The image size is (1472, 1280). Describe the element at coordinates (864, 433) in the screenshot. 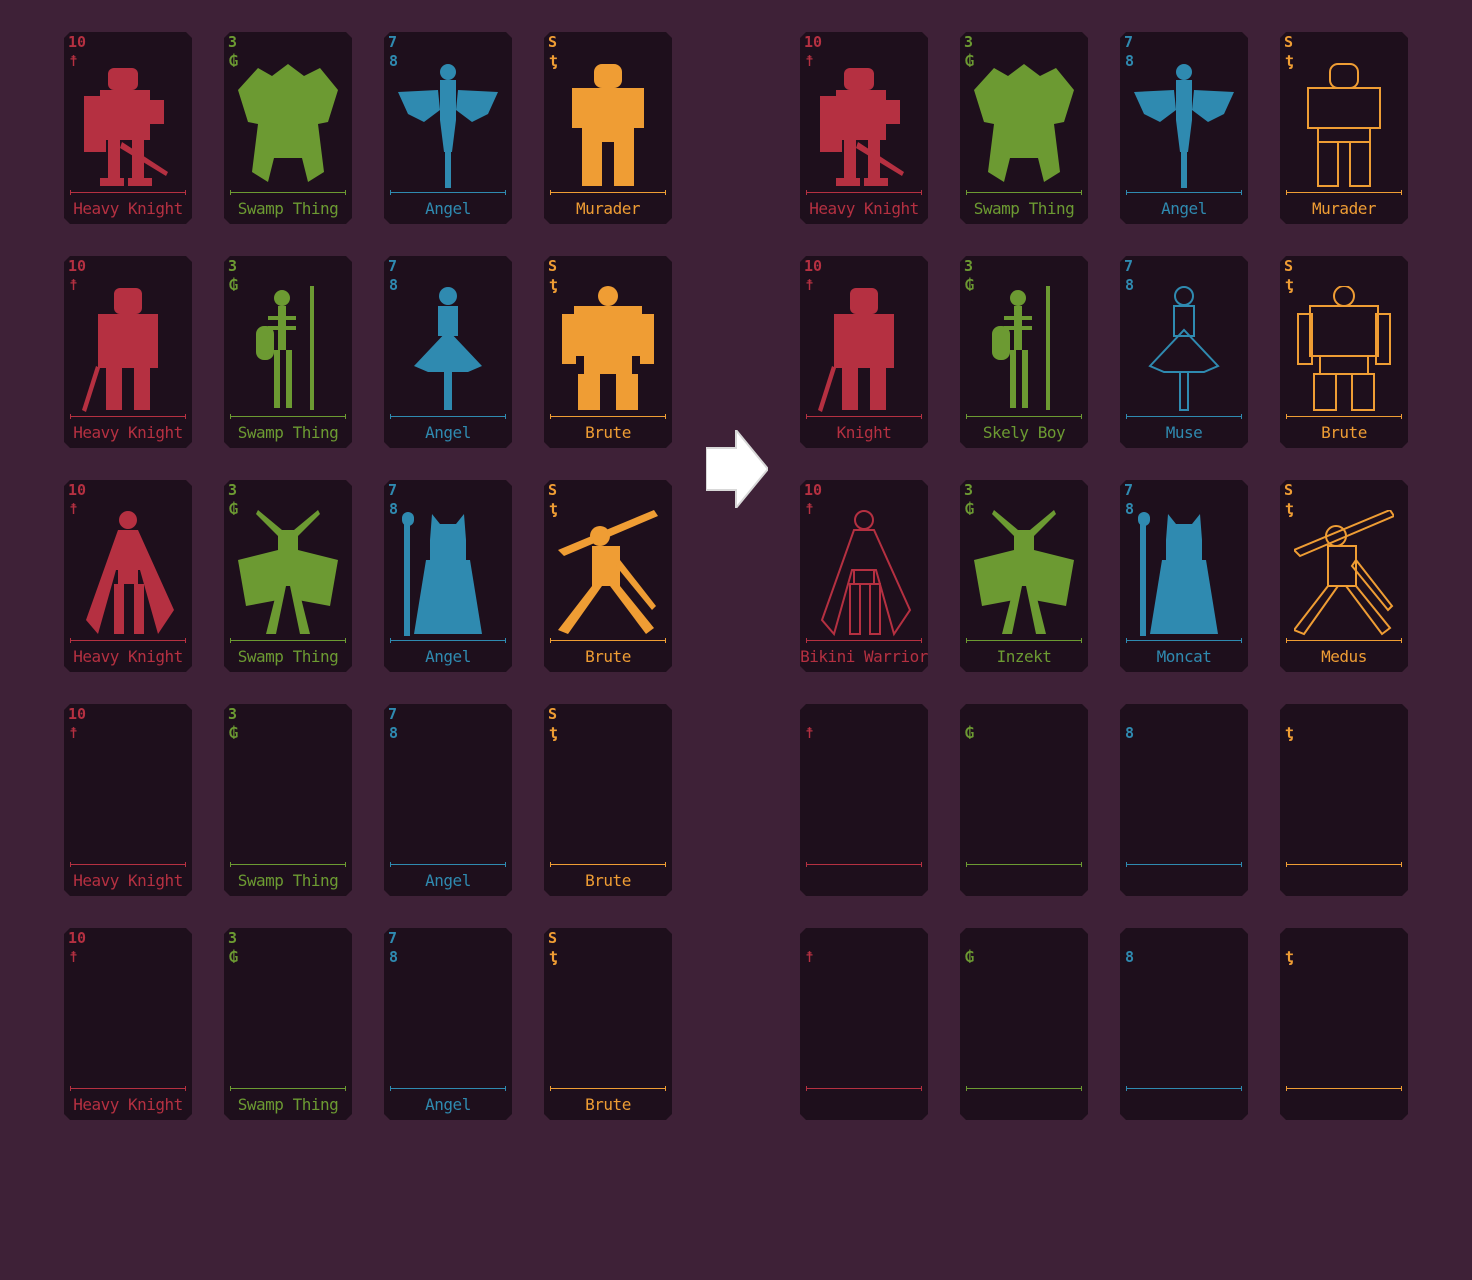

I see `card-name: Knight` at that location.